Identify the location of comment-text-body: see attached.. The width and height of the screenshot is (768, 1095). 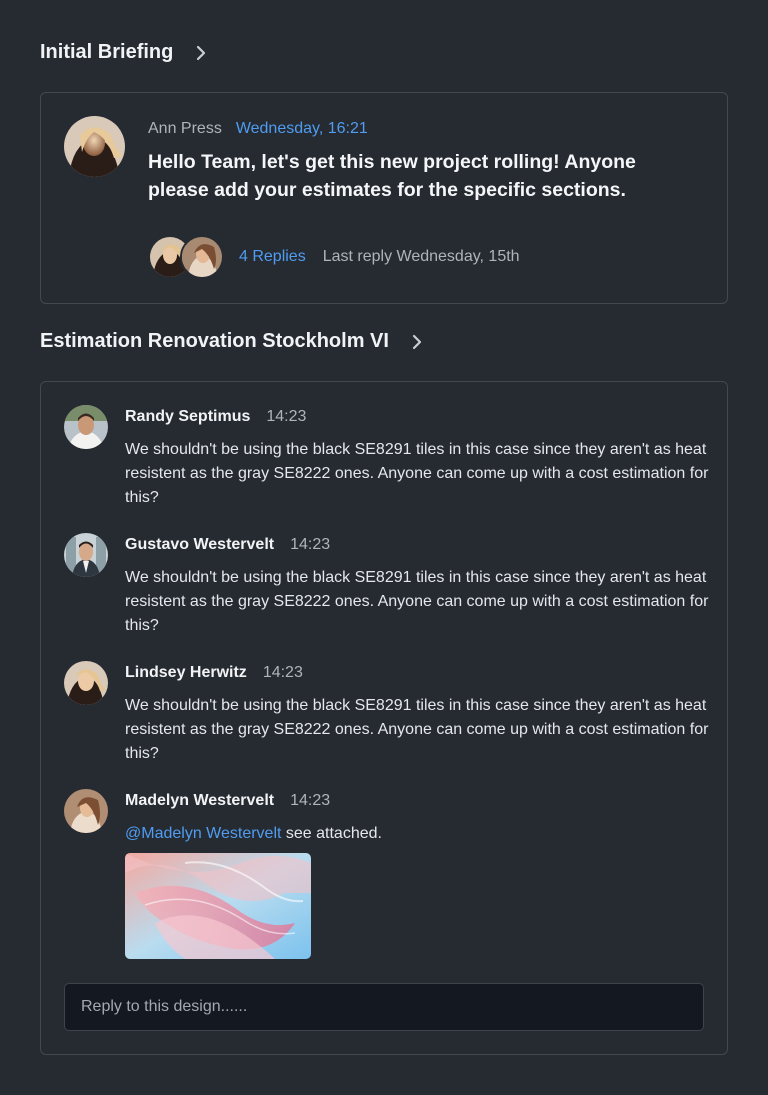
(331, 833).